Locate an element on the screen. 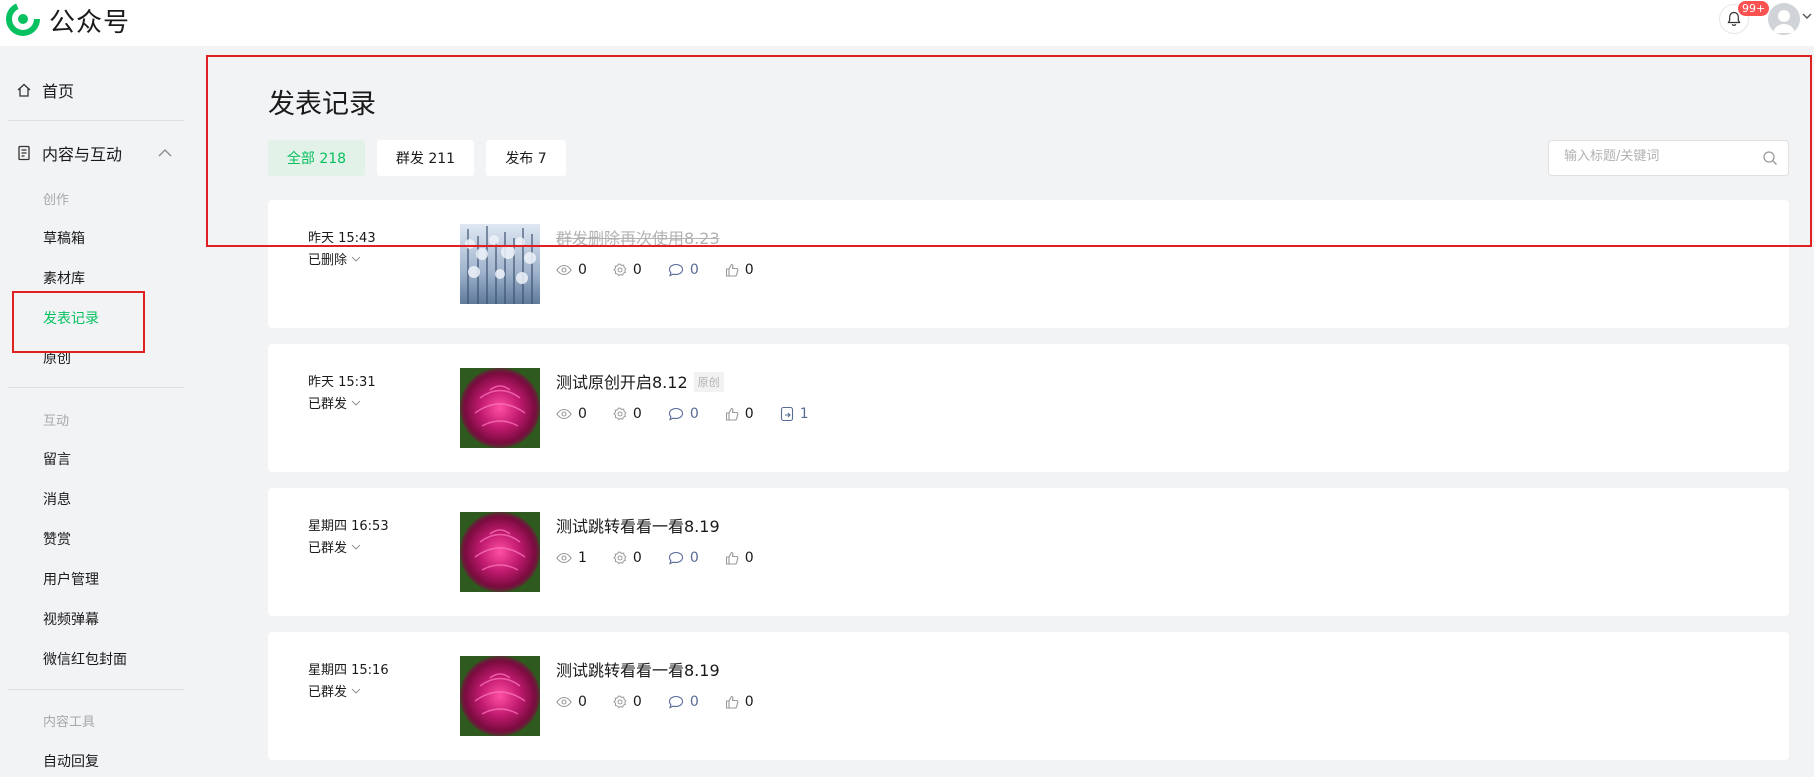 This screenshot has height=777, width=1814. sidebar-item-red-packet: 微信红包封面 is located at coordinates (85, 659).